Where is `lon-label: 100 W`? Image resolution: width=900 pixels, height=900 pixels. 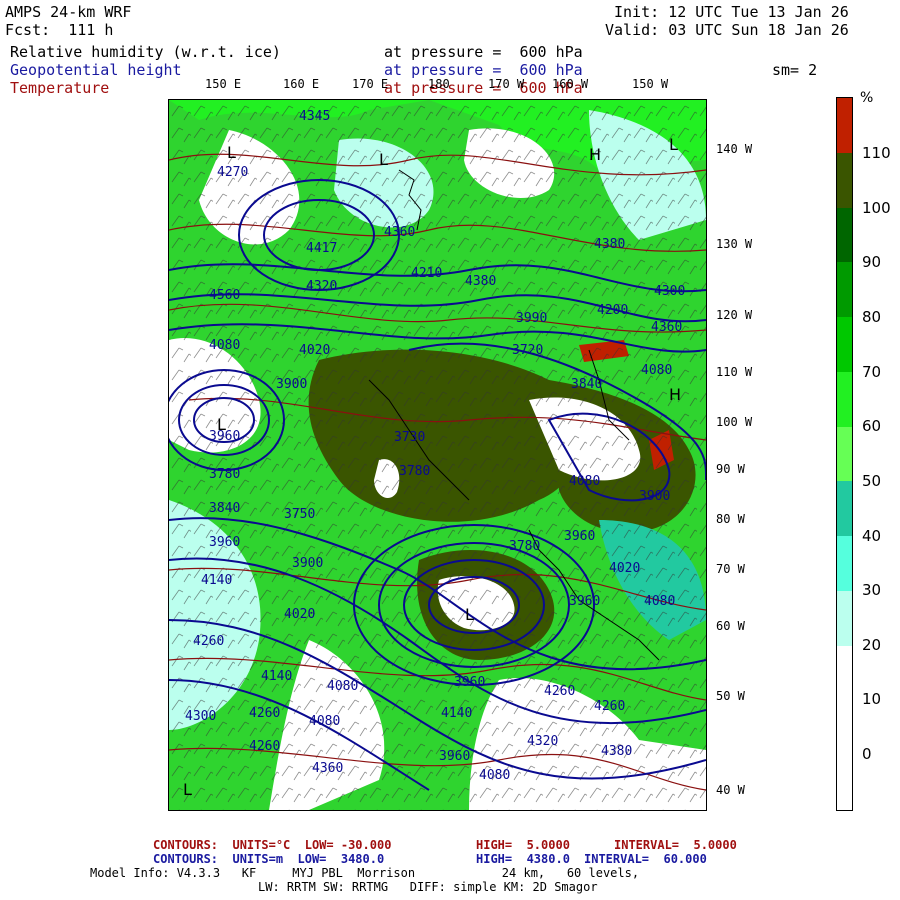
lon-label: 100 W is located at coordinates (734, 422).